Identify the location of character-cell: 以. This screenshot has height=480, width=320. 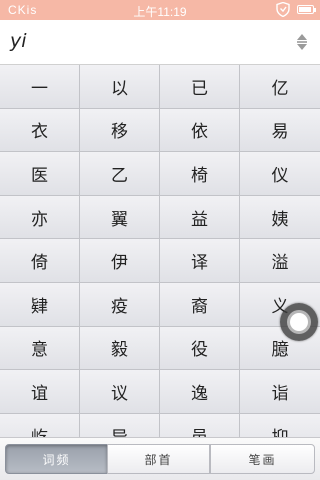
(120, 87).